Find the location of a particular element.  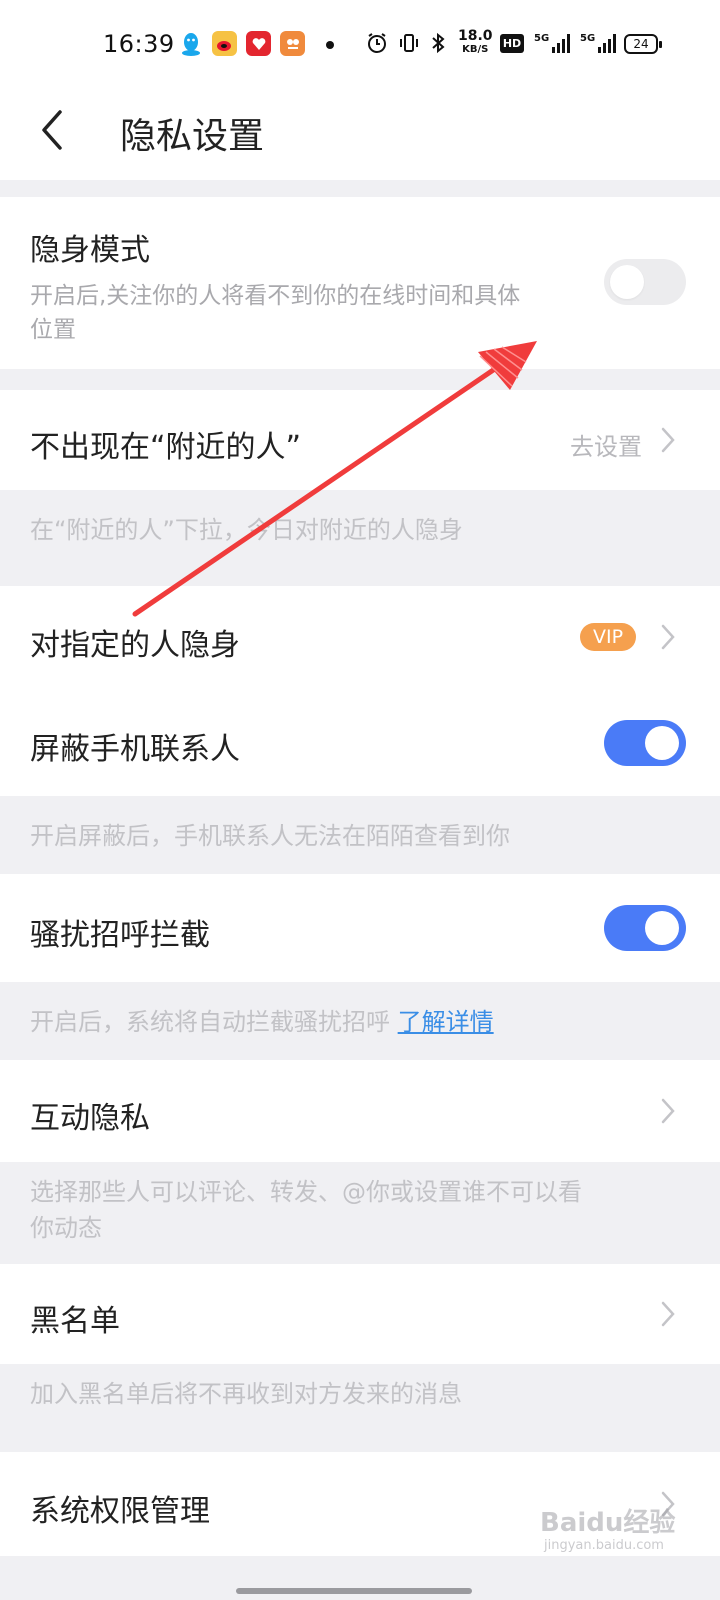

blacklist-row: 黑名单 is located at coordinates (360, 1314).